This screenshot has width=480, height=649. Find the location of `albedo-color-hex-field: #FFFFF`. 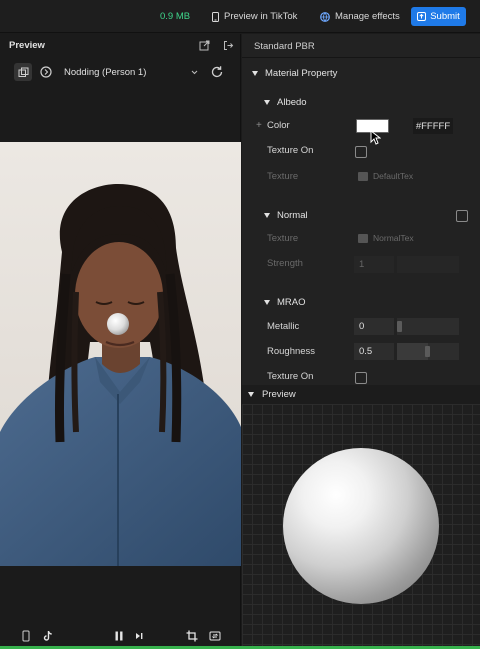

albedo-color-hex-field: #FFFFF is located at coordinates (433, 126).